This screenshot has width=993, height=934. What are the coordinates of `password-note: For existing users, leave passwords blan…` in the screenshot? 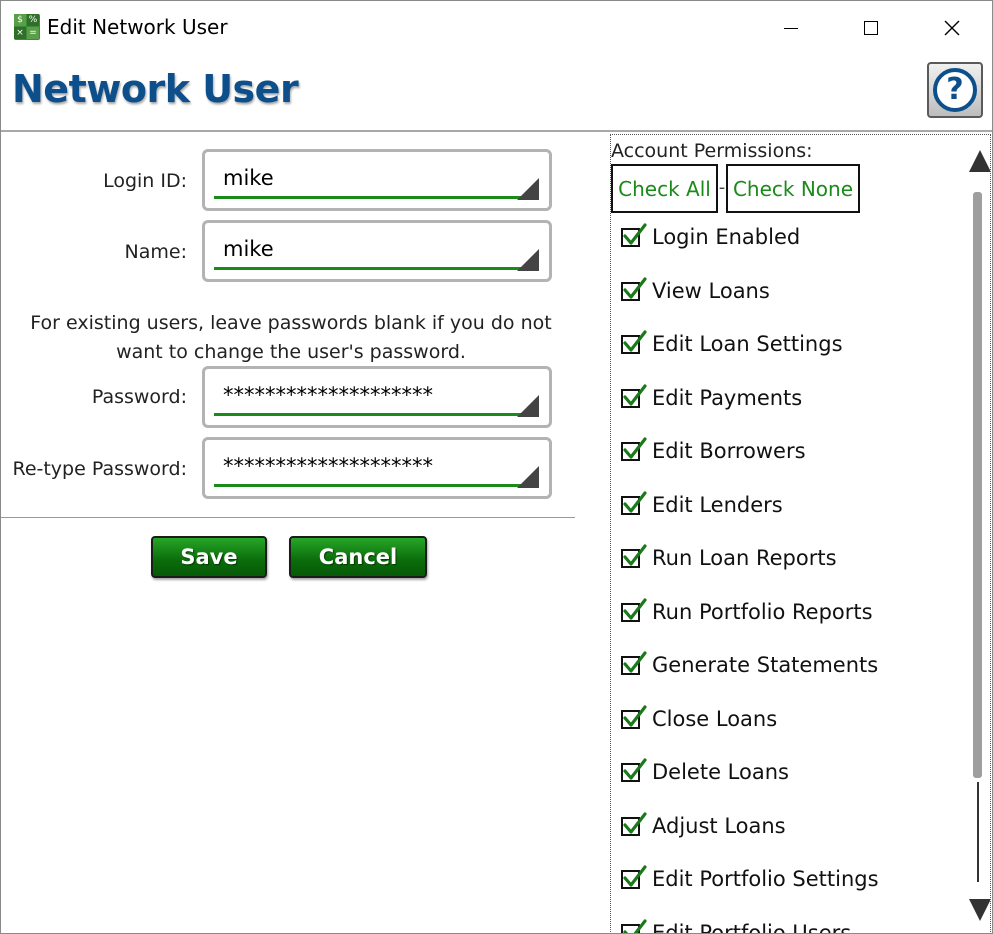 It's located at (291, 337).